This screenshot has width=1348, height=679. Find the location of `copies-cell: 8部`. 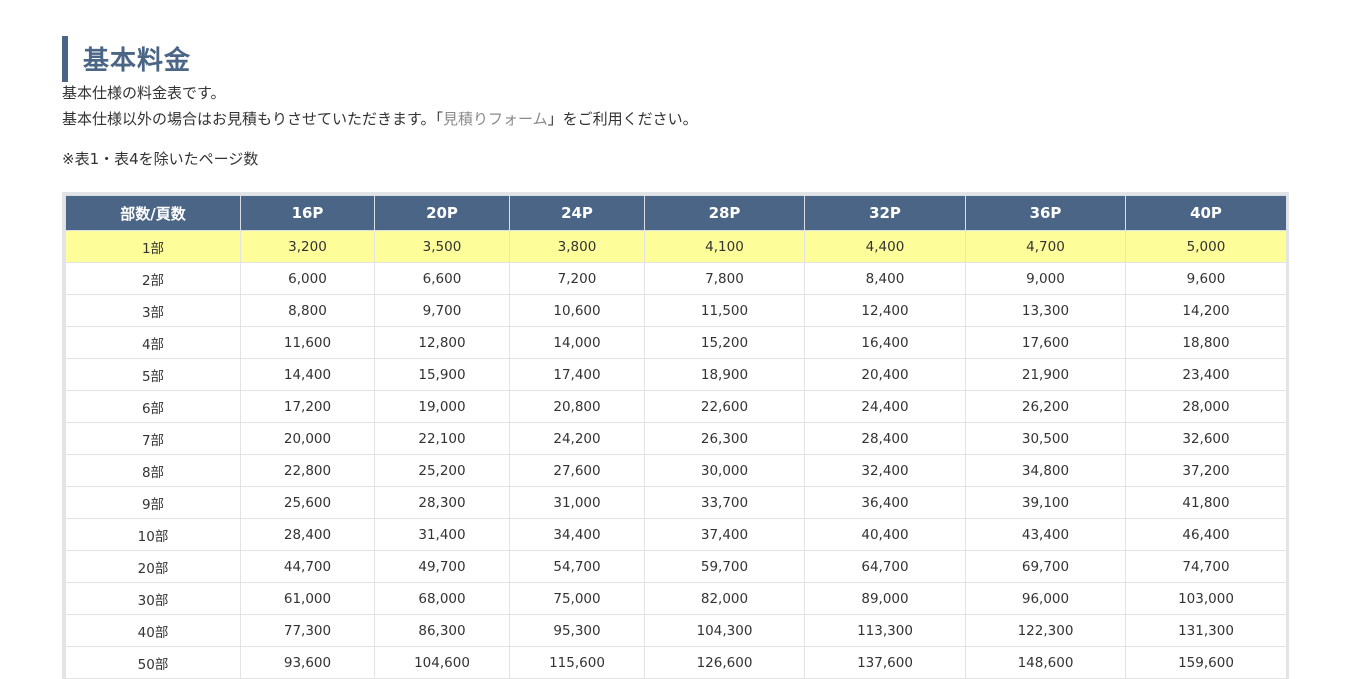

copies-cell: 8部 is located at coordinates (153, 470).